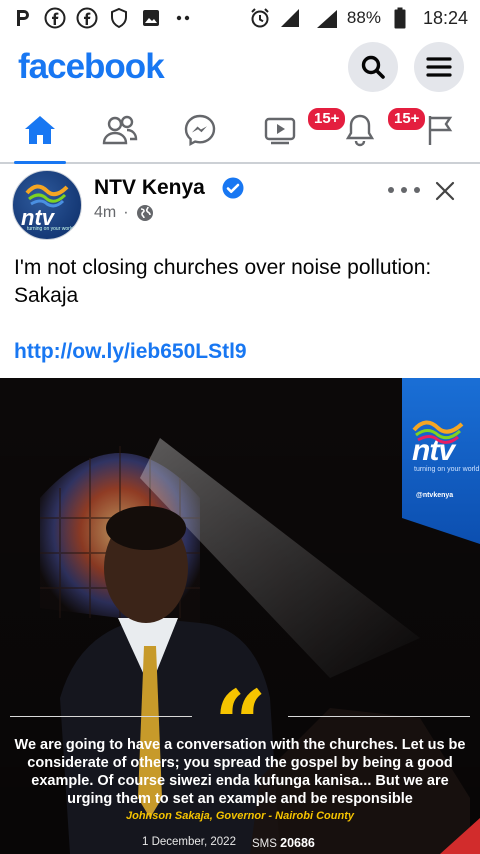 The height and width of the screenshot is (854, 480). I want to click on sms-number: 20686, so click(297, 843).